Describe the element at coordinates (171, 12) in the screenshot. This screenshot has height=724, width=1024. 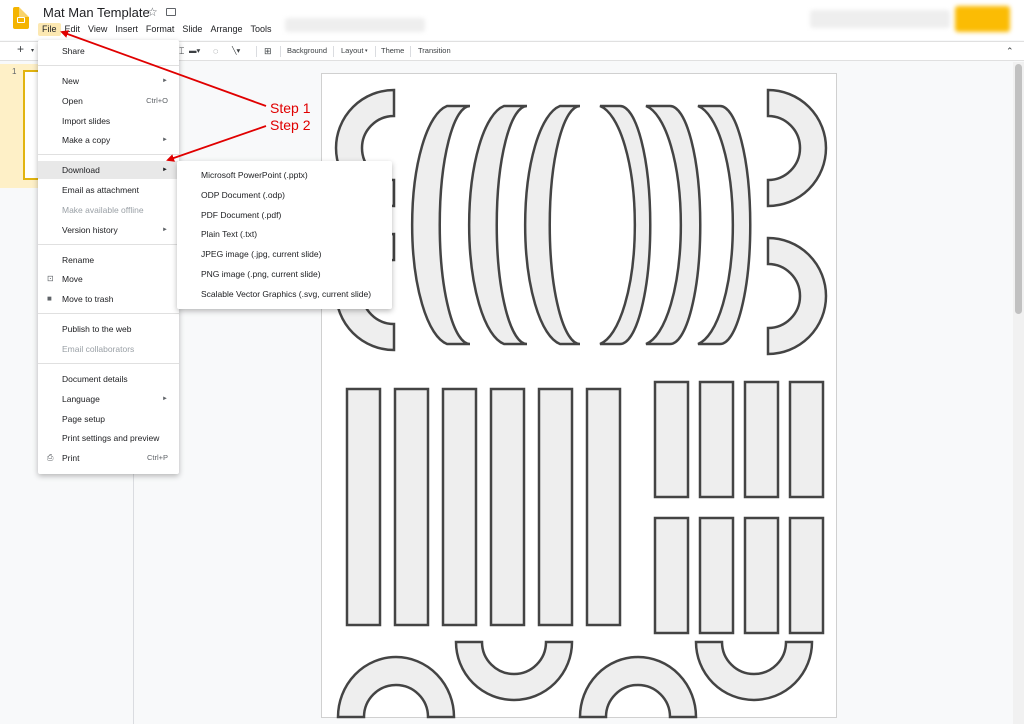
I see `folder-icon` at that location.